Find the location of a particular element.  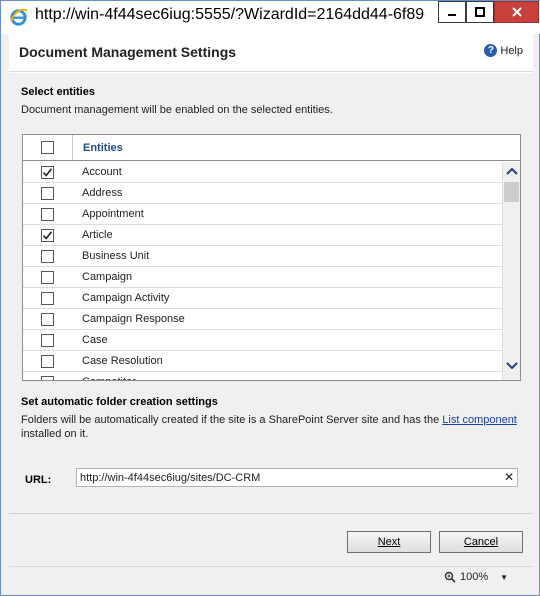

dialog-header: Document Management Settings ? Help is located at coordinates (271, 53).